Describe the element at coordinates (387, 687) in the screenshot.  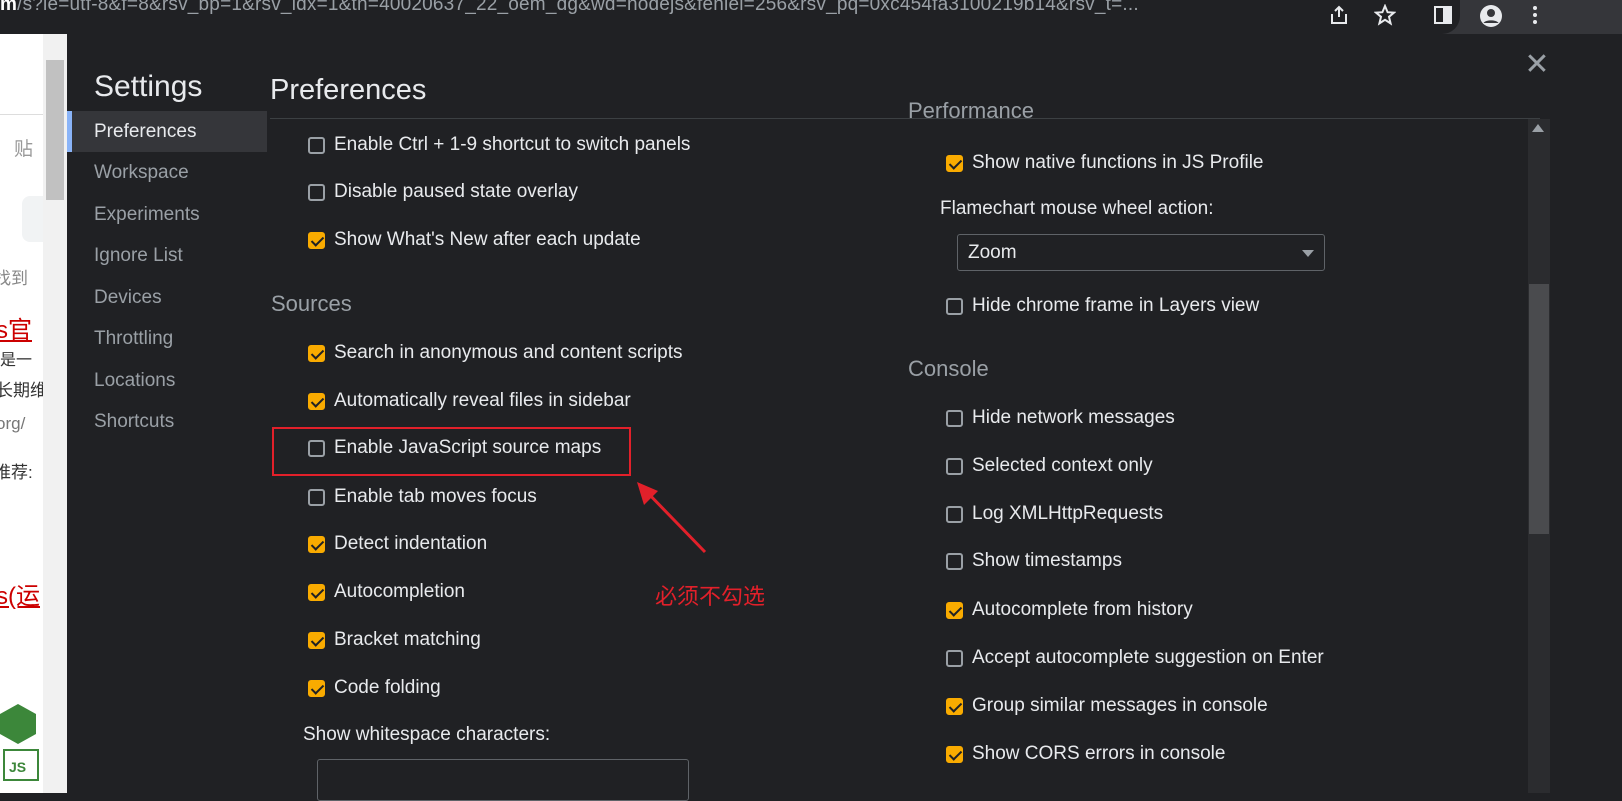
I see `setting-label: Code folding` at that location.